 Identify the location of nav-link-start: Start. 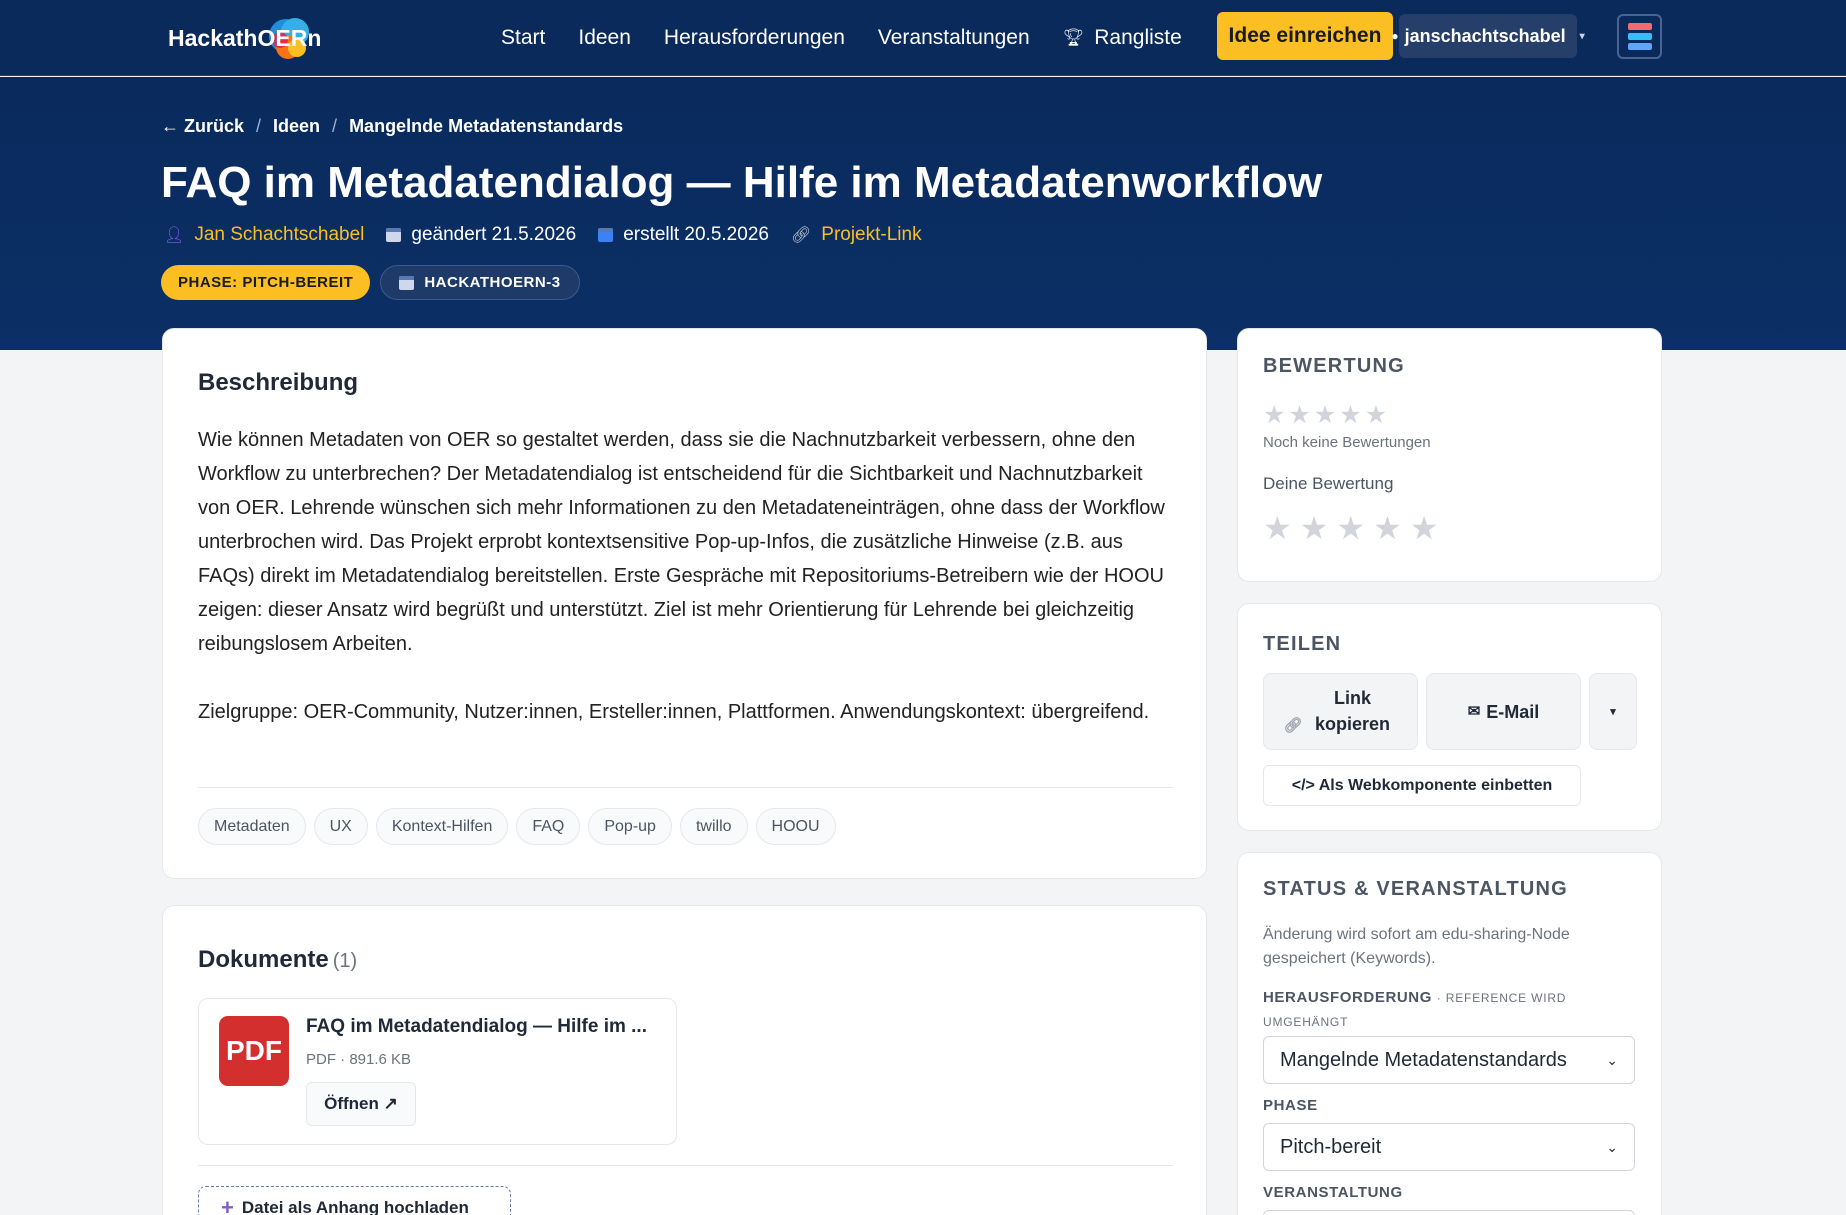
(523, 38).